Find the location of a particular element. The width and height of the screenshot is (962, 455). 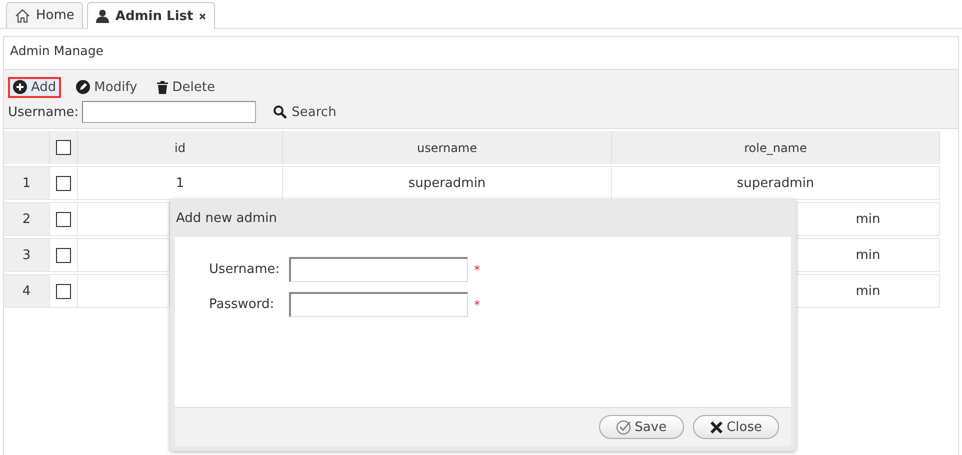

column-header: role_name is located at coordinates (776, 147).